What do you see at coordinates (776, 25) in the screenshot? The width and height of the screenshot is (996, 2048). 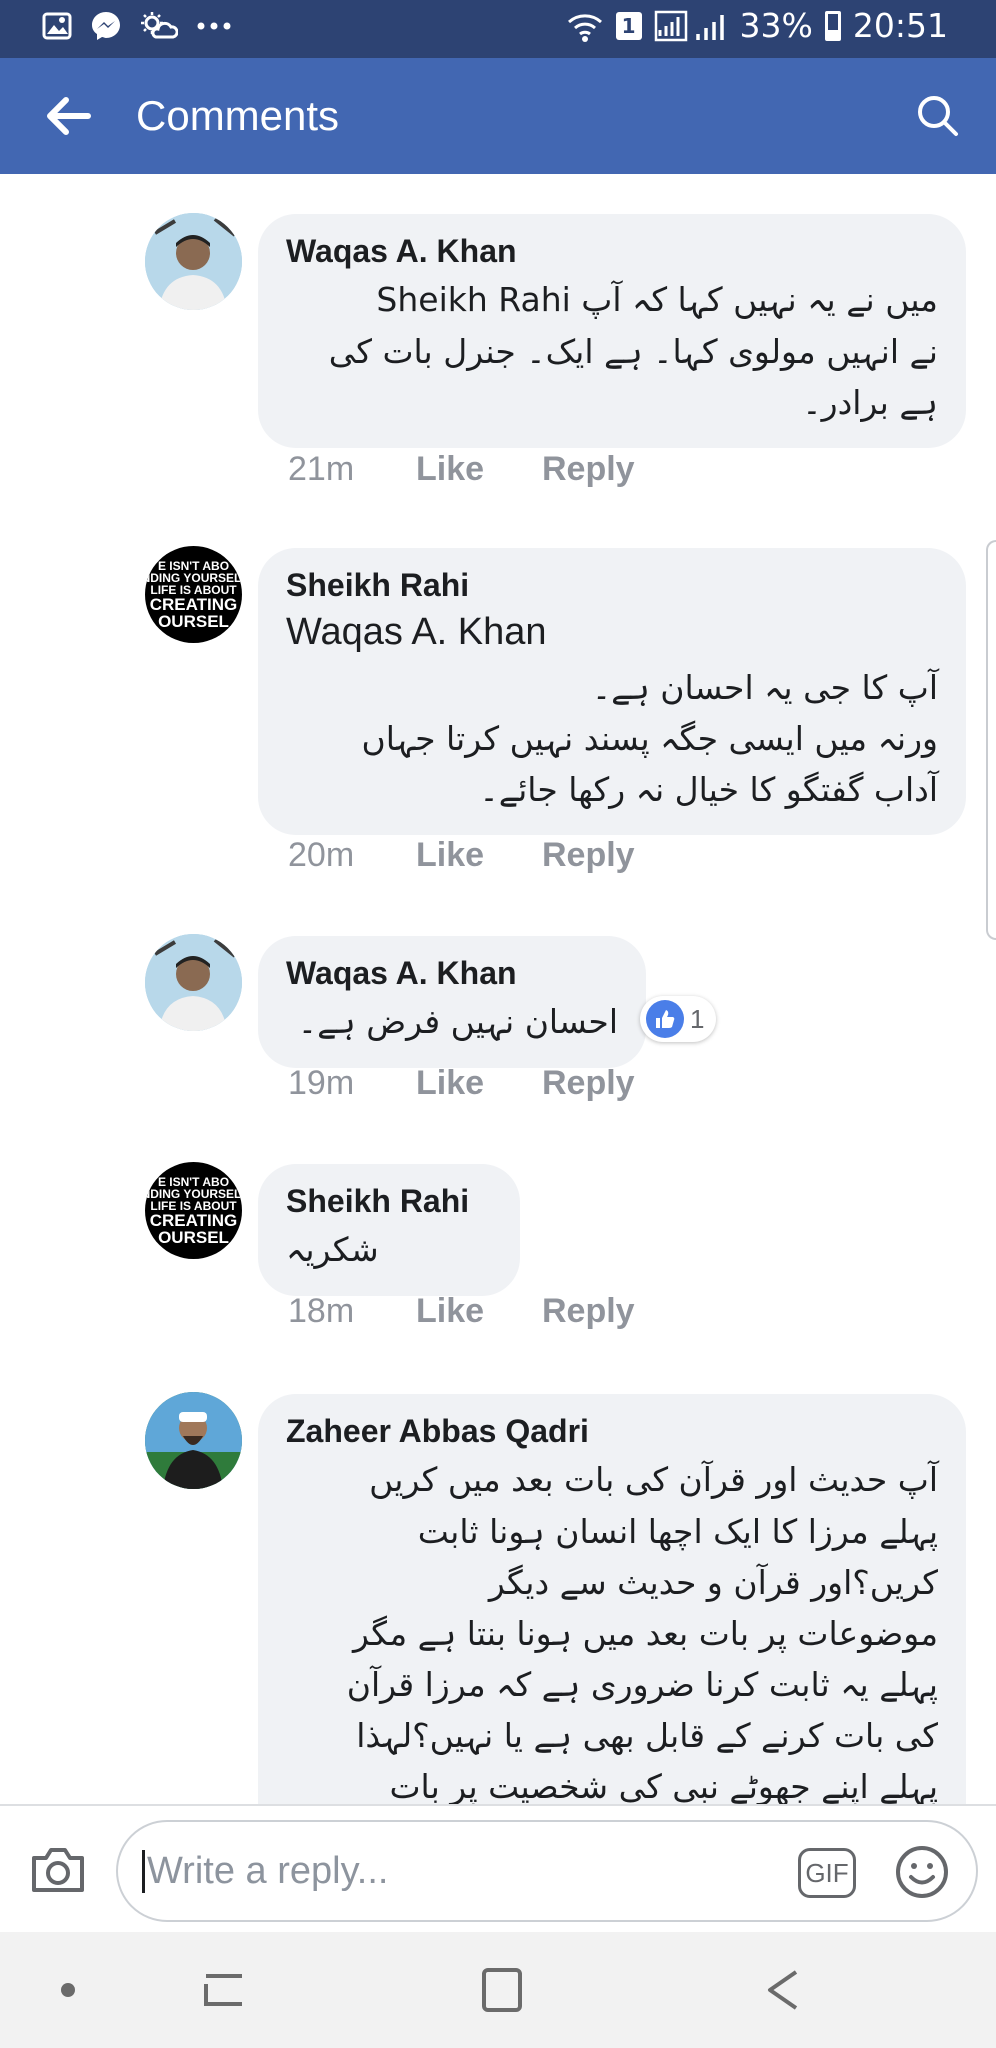 I see `battery-percent: 33%` at bounding box center [776, 25].